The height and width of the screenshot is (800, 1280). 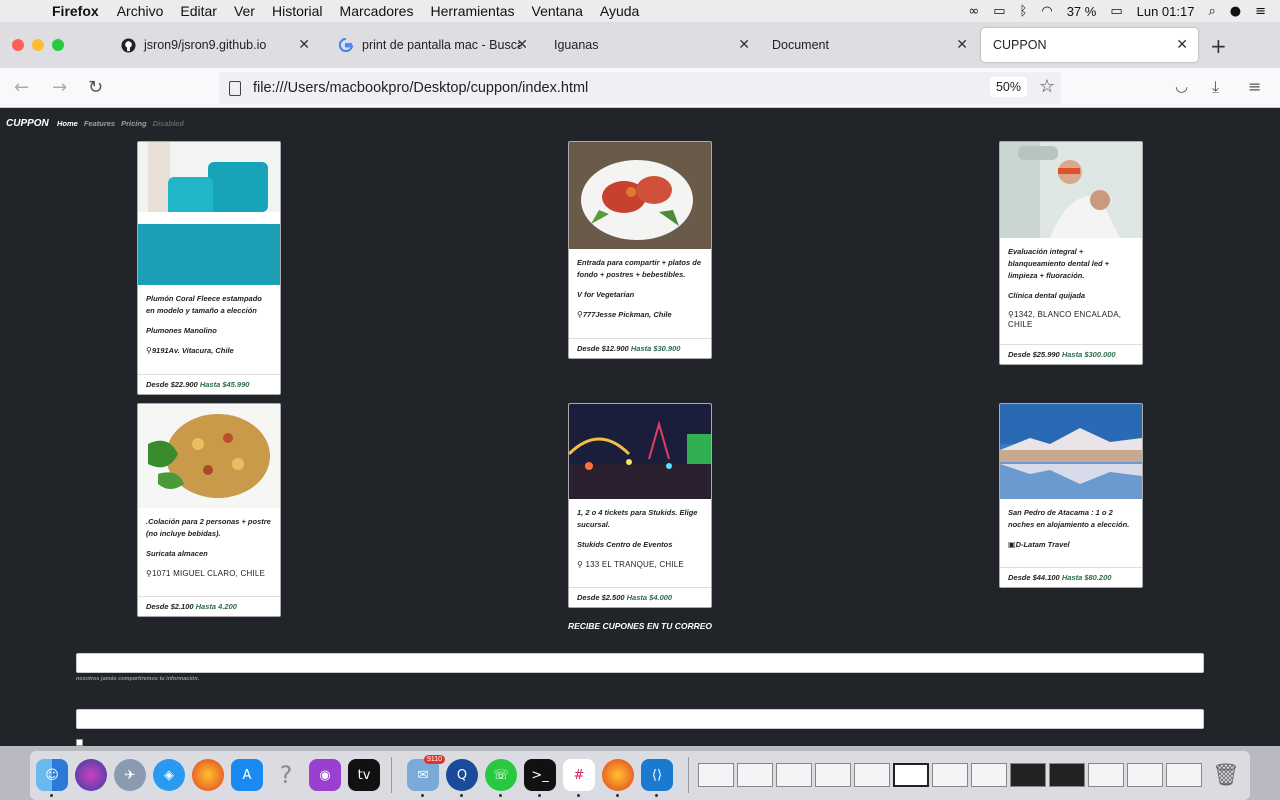 I want to click on zoom-window-button, so click(x=58, y=45).